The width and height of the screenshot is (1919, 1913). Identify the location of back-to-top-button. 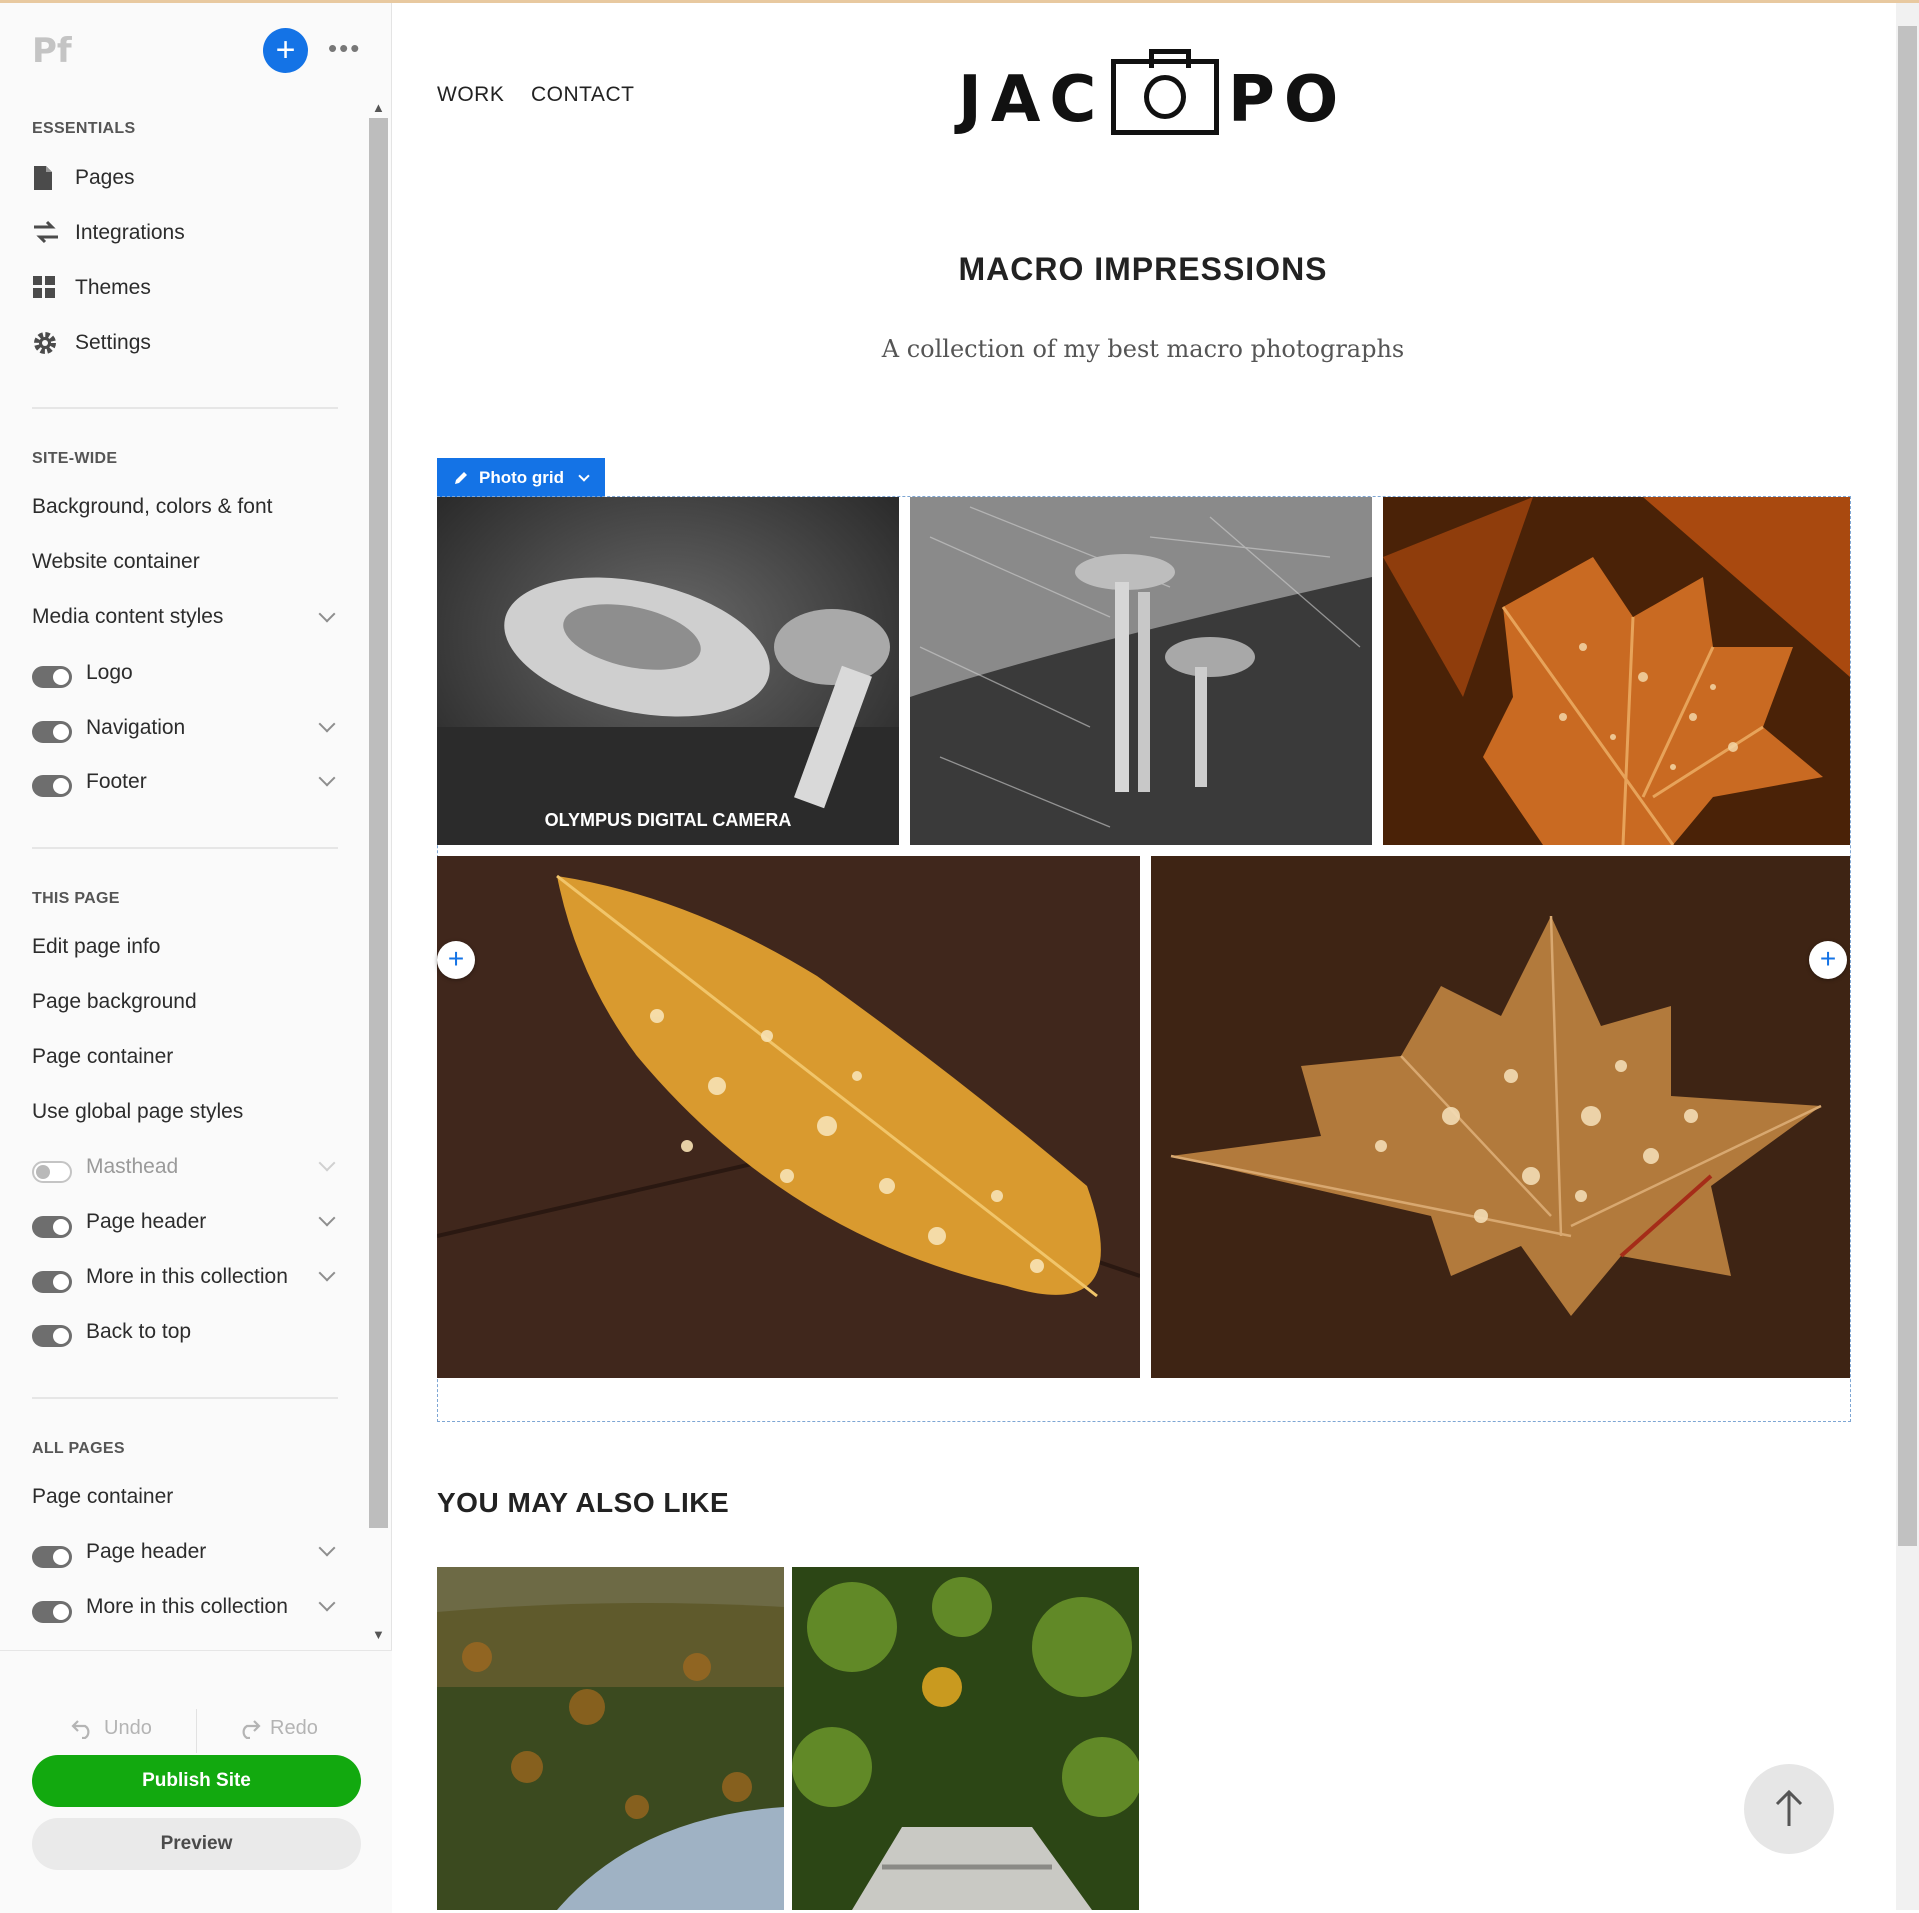
(1789, 1809).